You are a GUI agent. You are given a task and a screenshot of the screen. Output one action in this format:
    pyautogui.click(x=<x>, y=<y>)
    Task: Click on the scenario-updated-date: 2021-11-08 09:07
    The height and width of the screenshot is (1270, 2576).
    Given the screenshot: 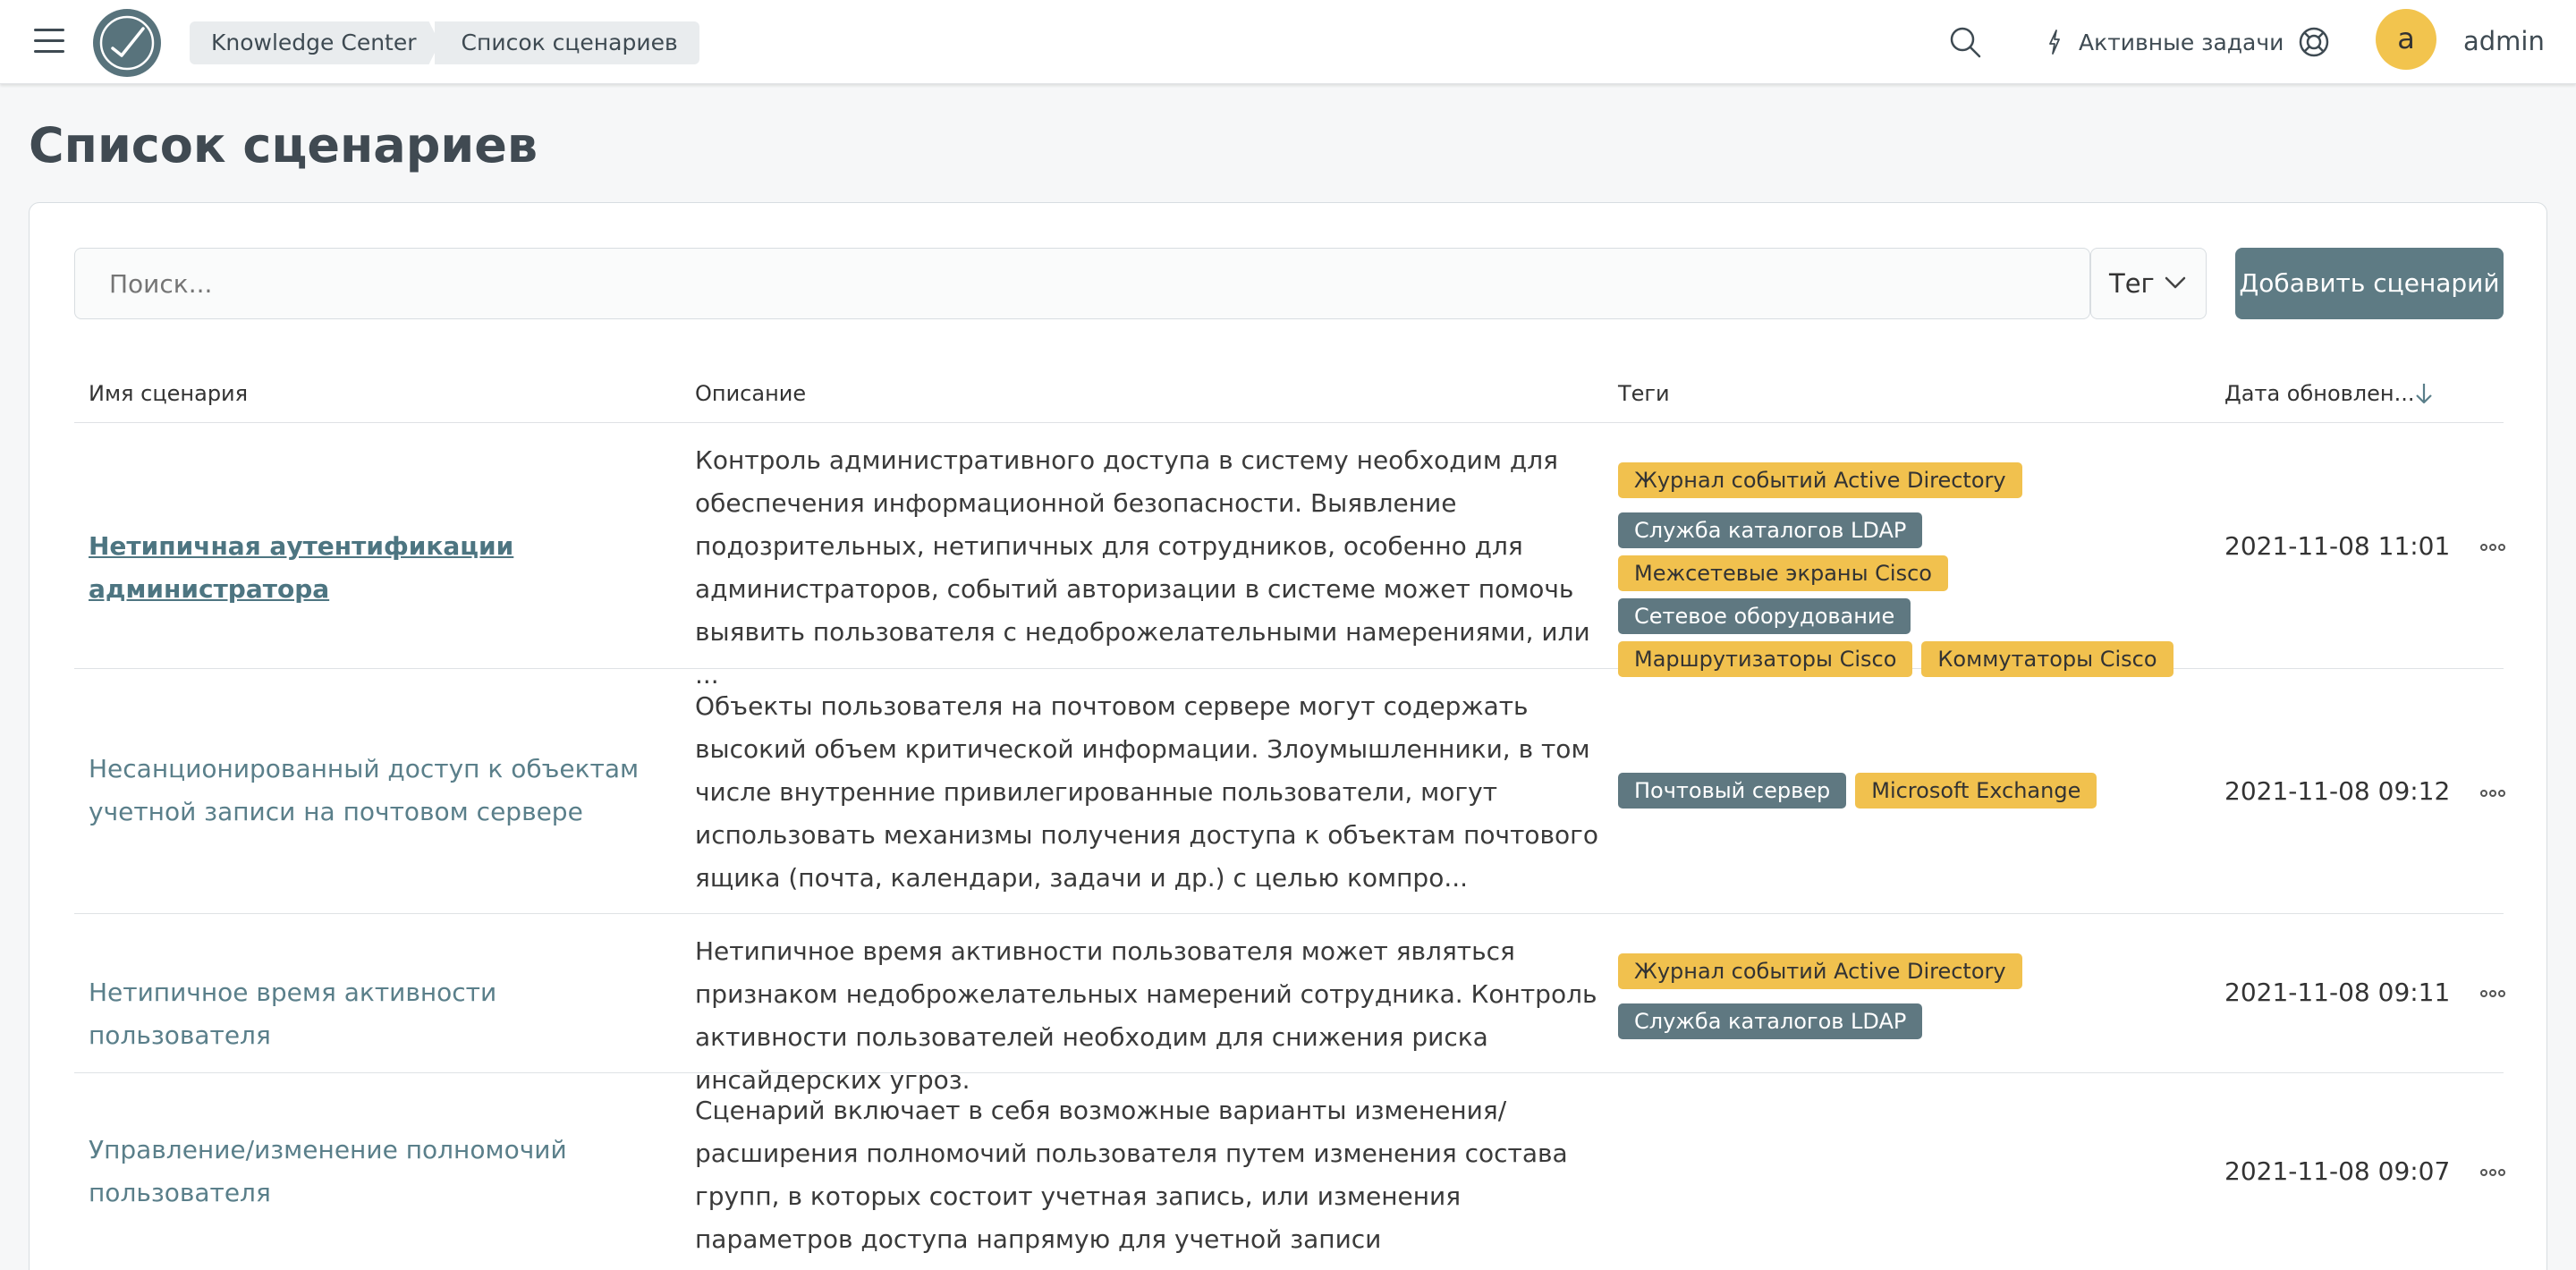 What is the action you would take?
    pyautogui.click(x=2337, y=1171)
    